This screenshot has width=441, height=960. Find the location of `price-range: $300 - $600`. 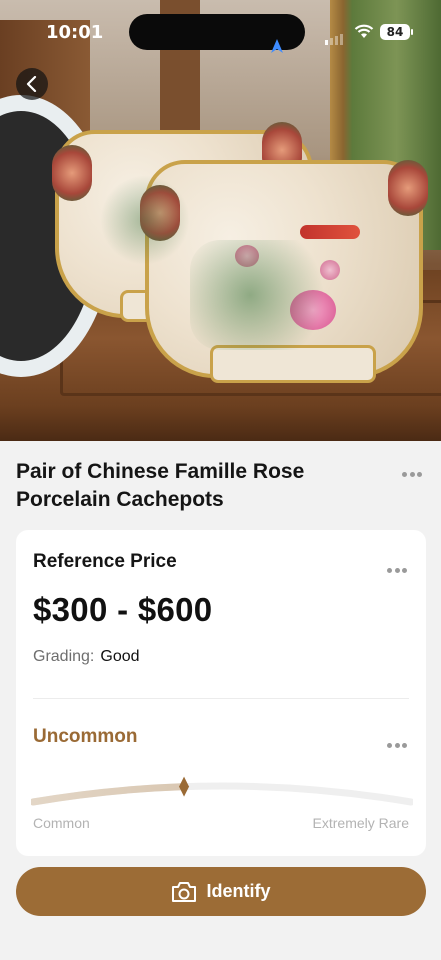

price-range: $300 - $600 is located at coordinates (123, 609).